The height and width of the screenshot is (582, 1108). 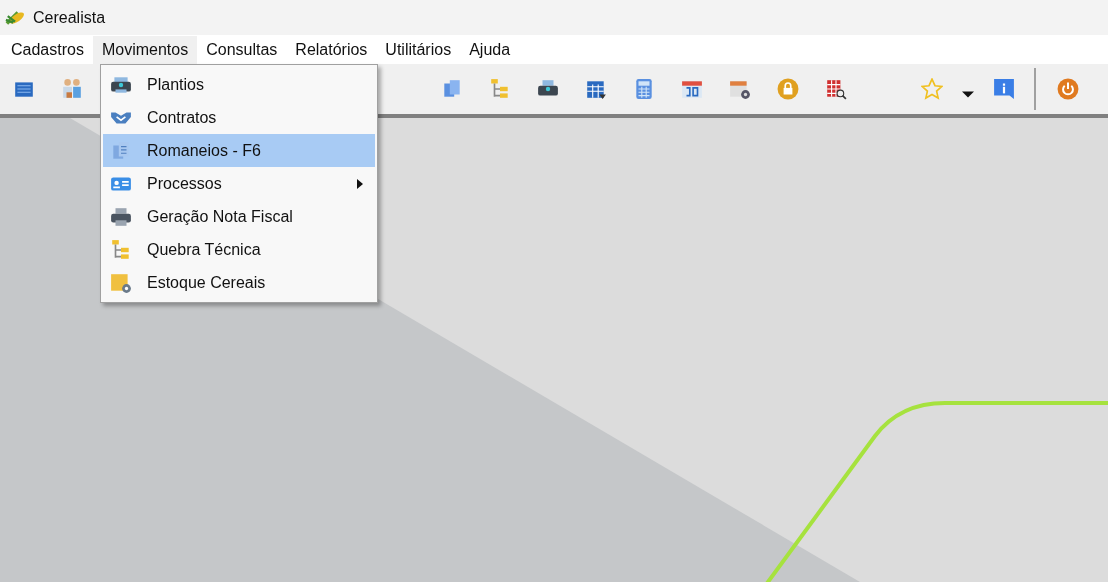 I want to click on menu-item: Quebra Técnica, so click(x=239, y=249).